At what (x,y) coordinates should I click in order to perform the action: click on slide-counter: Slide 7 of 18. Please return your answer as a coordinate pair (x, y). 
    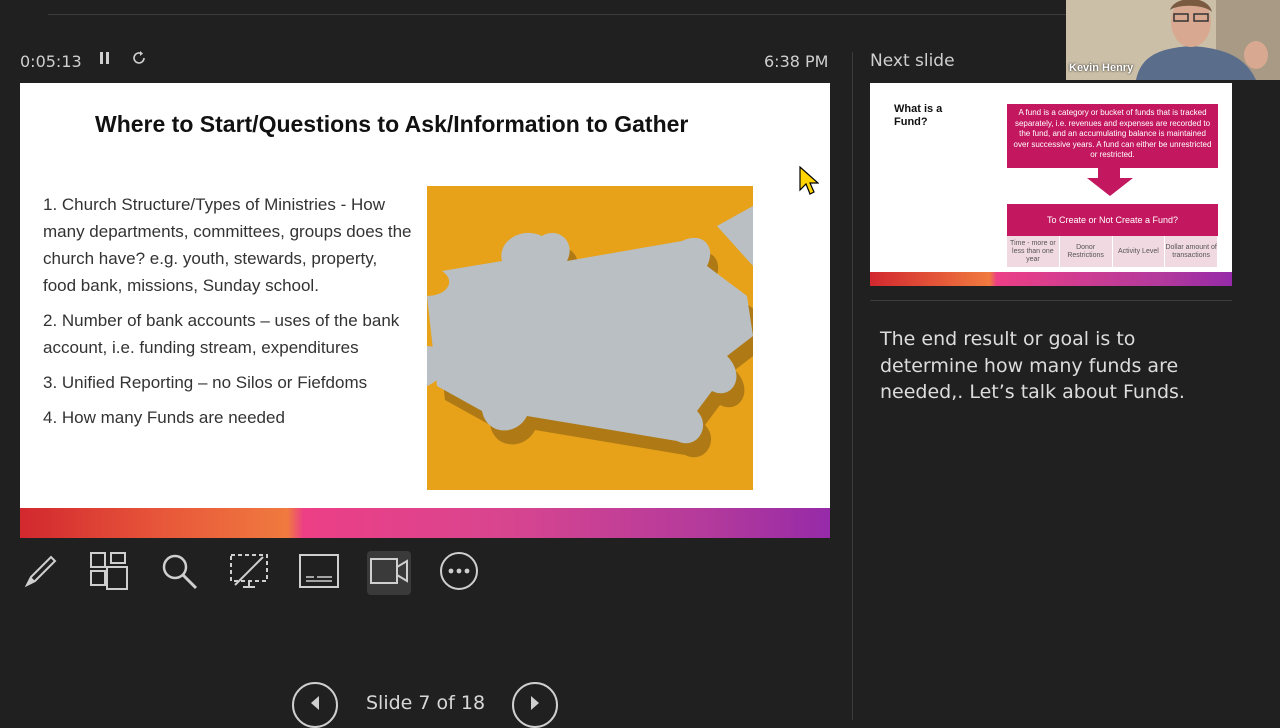
    Looking at the image, I should click on (426, 703).